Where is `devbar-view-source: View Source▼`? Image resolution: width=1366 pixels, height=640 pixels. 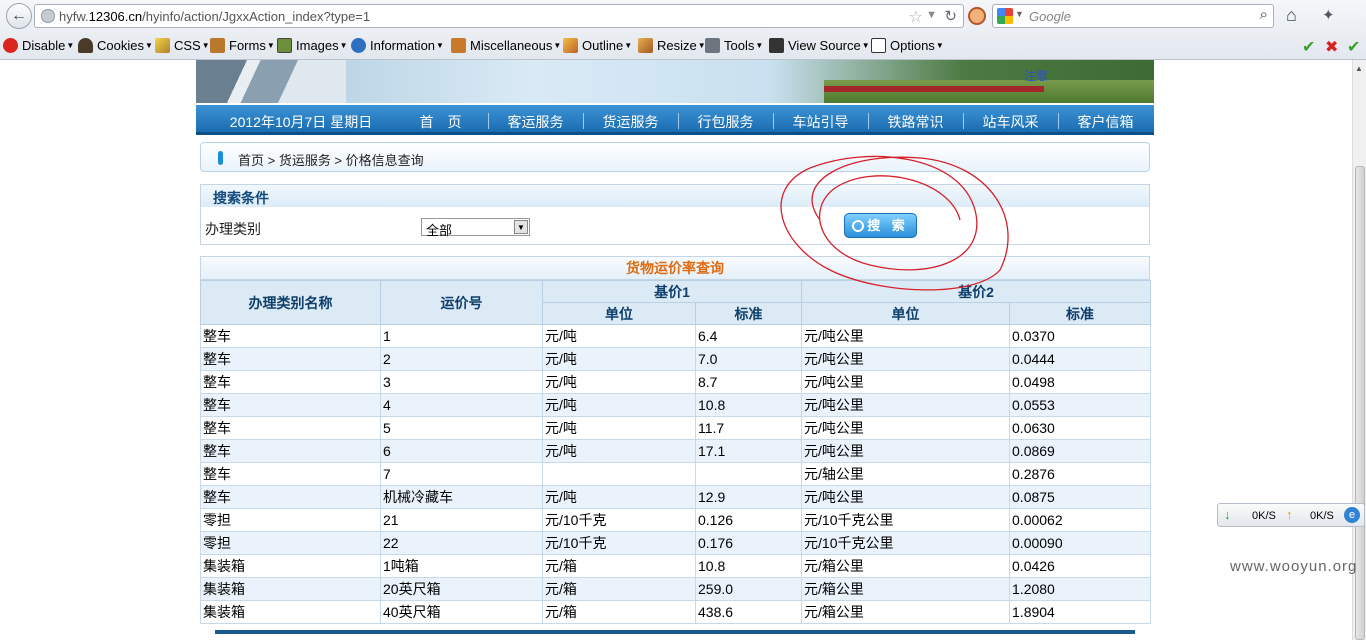 devbar-view-source: View Source▼ is located at coordinates (819, 45).